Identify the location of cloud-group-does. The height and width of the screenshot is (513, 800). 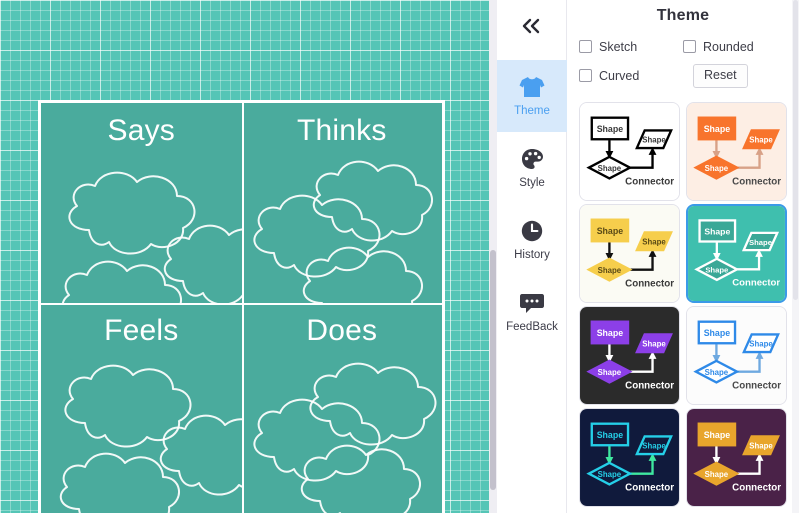
(342, 408).